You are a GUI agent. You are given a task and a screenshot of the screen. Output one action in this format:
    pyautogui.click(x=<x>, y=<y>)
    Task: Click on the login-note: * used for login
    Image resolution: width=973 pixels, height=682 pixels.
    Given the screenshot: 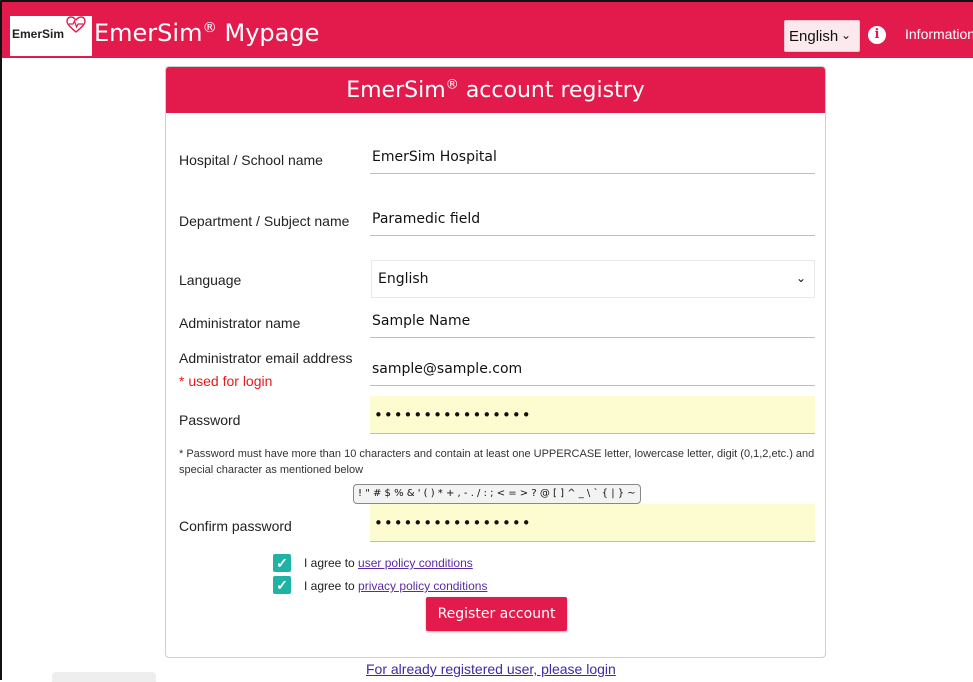 What is the action you would take?
    pyautogui.click(x=226, y=381)
    